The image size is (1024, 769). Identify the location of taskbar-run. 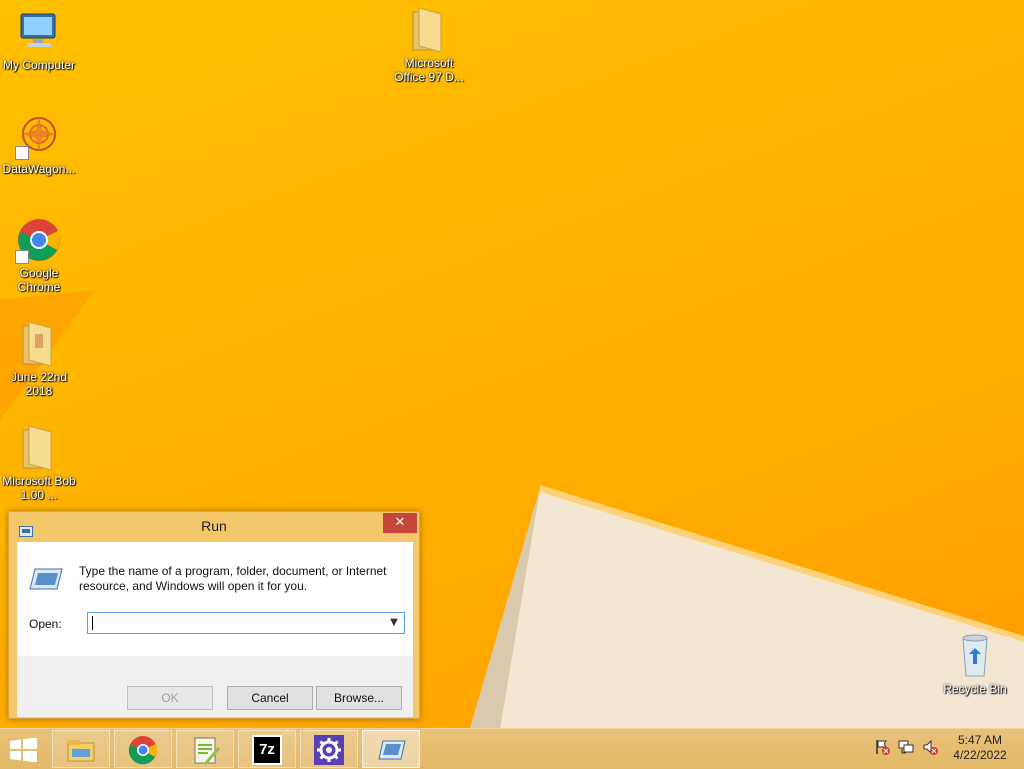
(391, 749).